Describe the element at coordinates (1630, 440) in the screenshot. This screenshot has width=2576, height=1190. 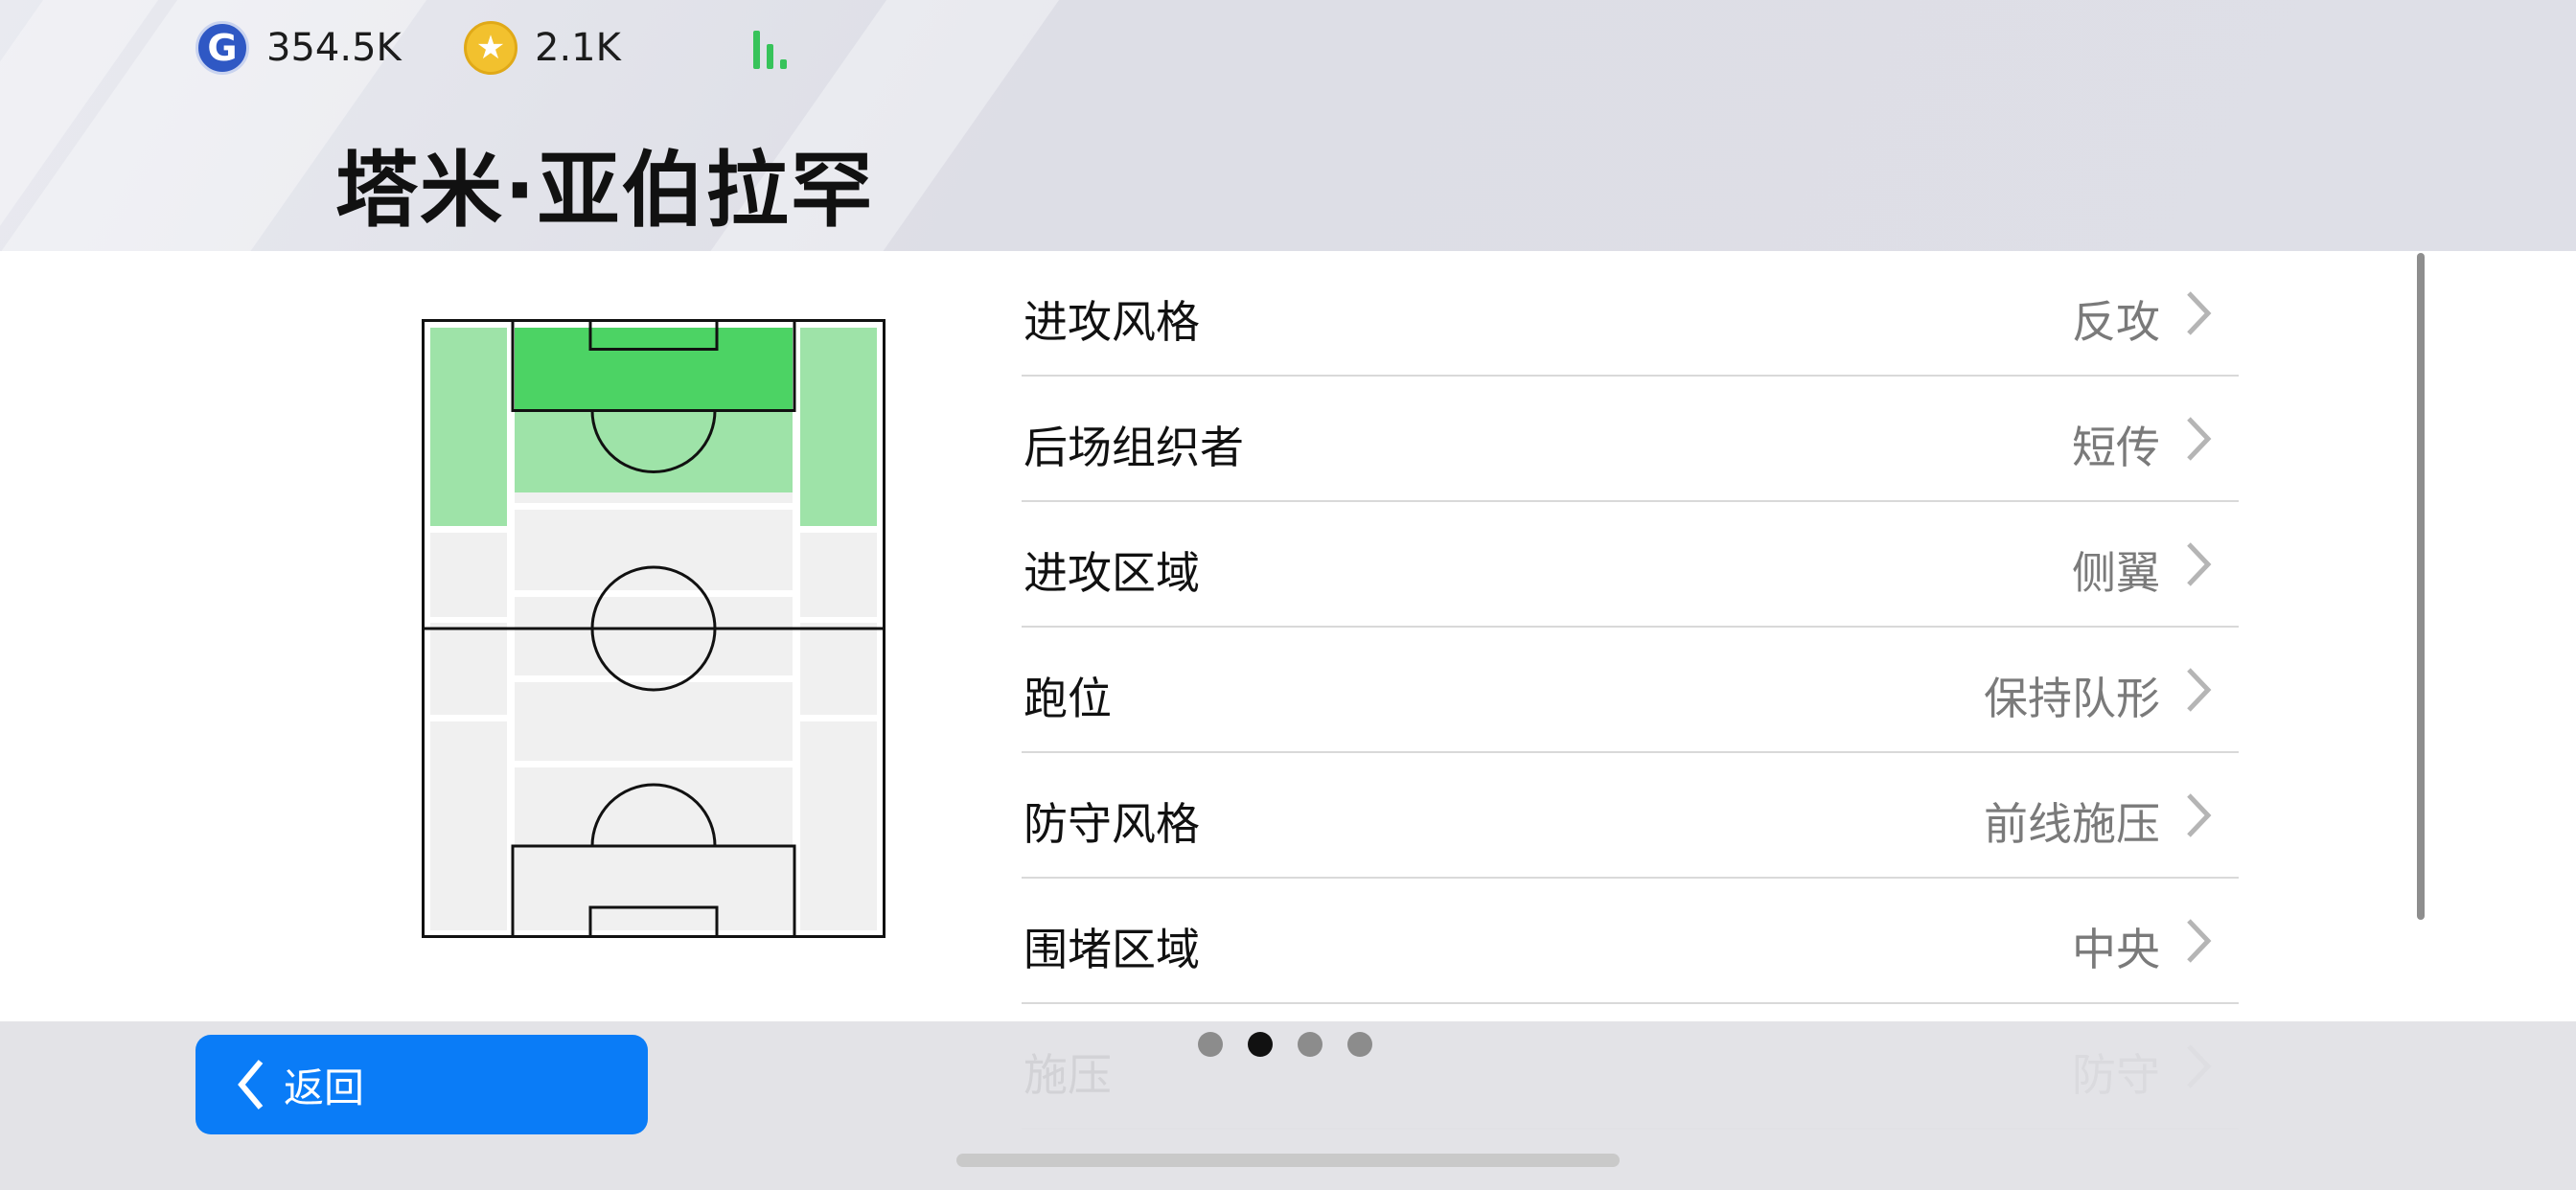
I see `setting-row-build-up: 后场组织者 短传` at that location.